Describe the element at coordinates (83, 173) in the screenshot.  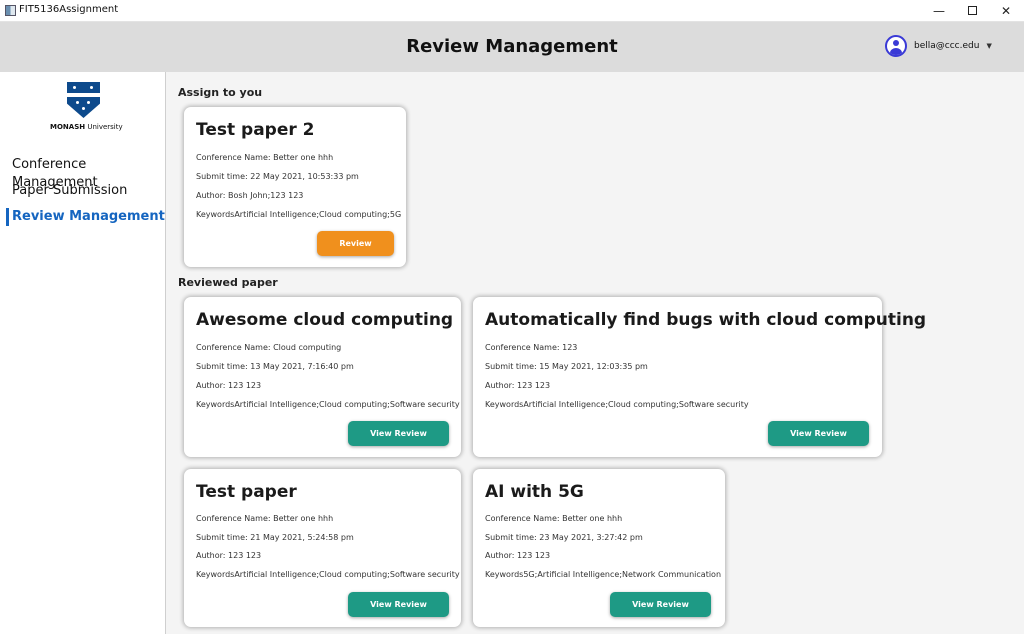
I see `sidebar-item-conference-management: Conference Management` at that location.